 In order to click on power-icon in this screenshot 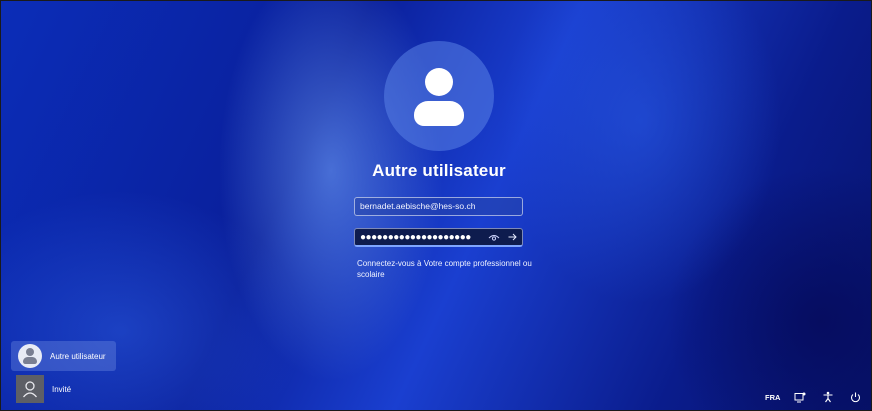, I will do `click(855, 397)`.